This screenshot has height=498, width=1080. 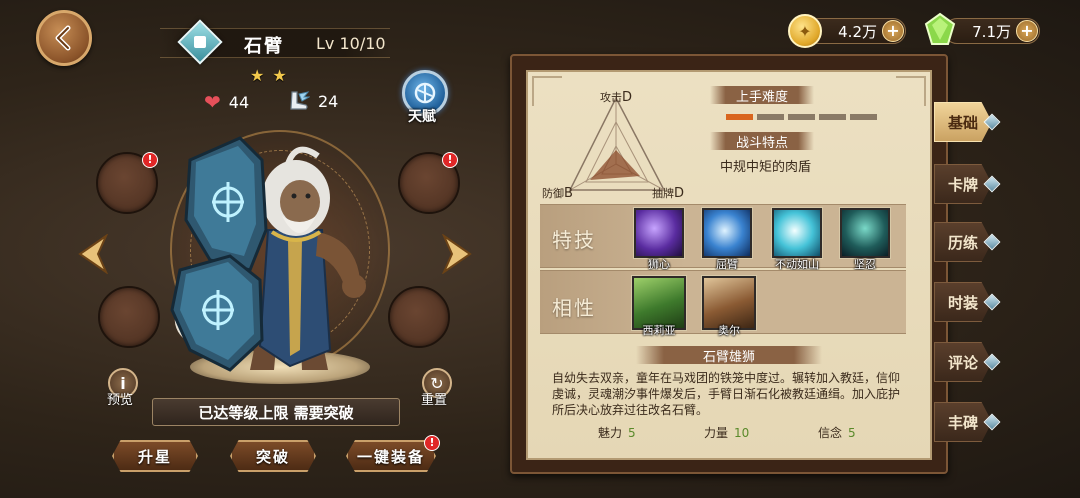 I want to click on green-crystal-icon, so click(x=940, y=28).